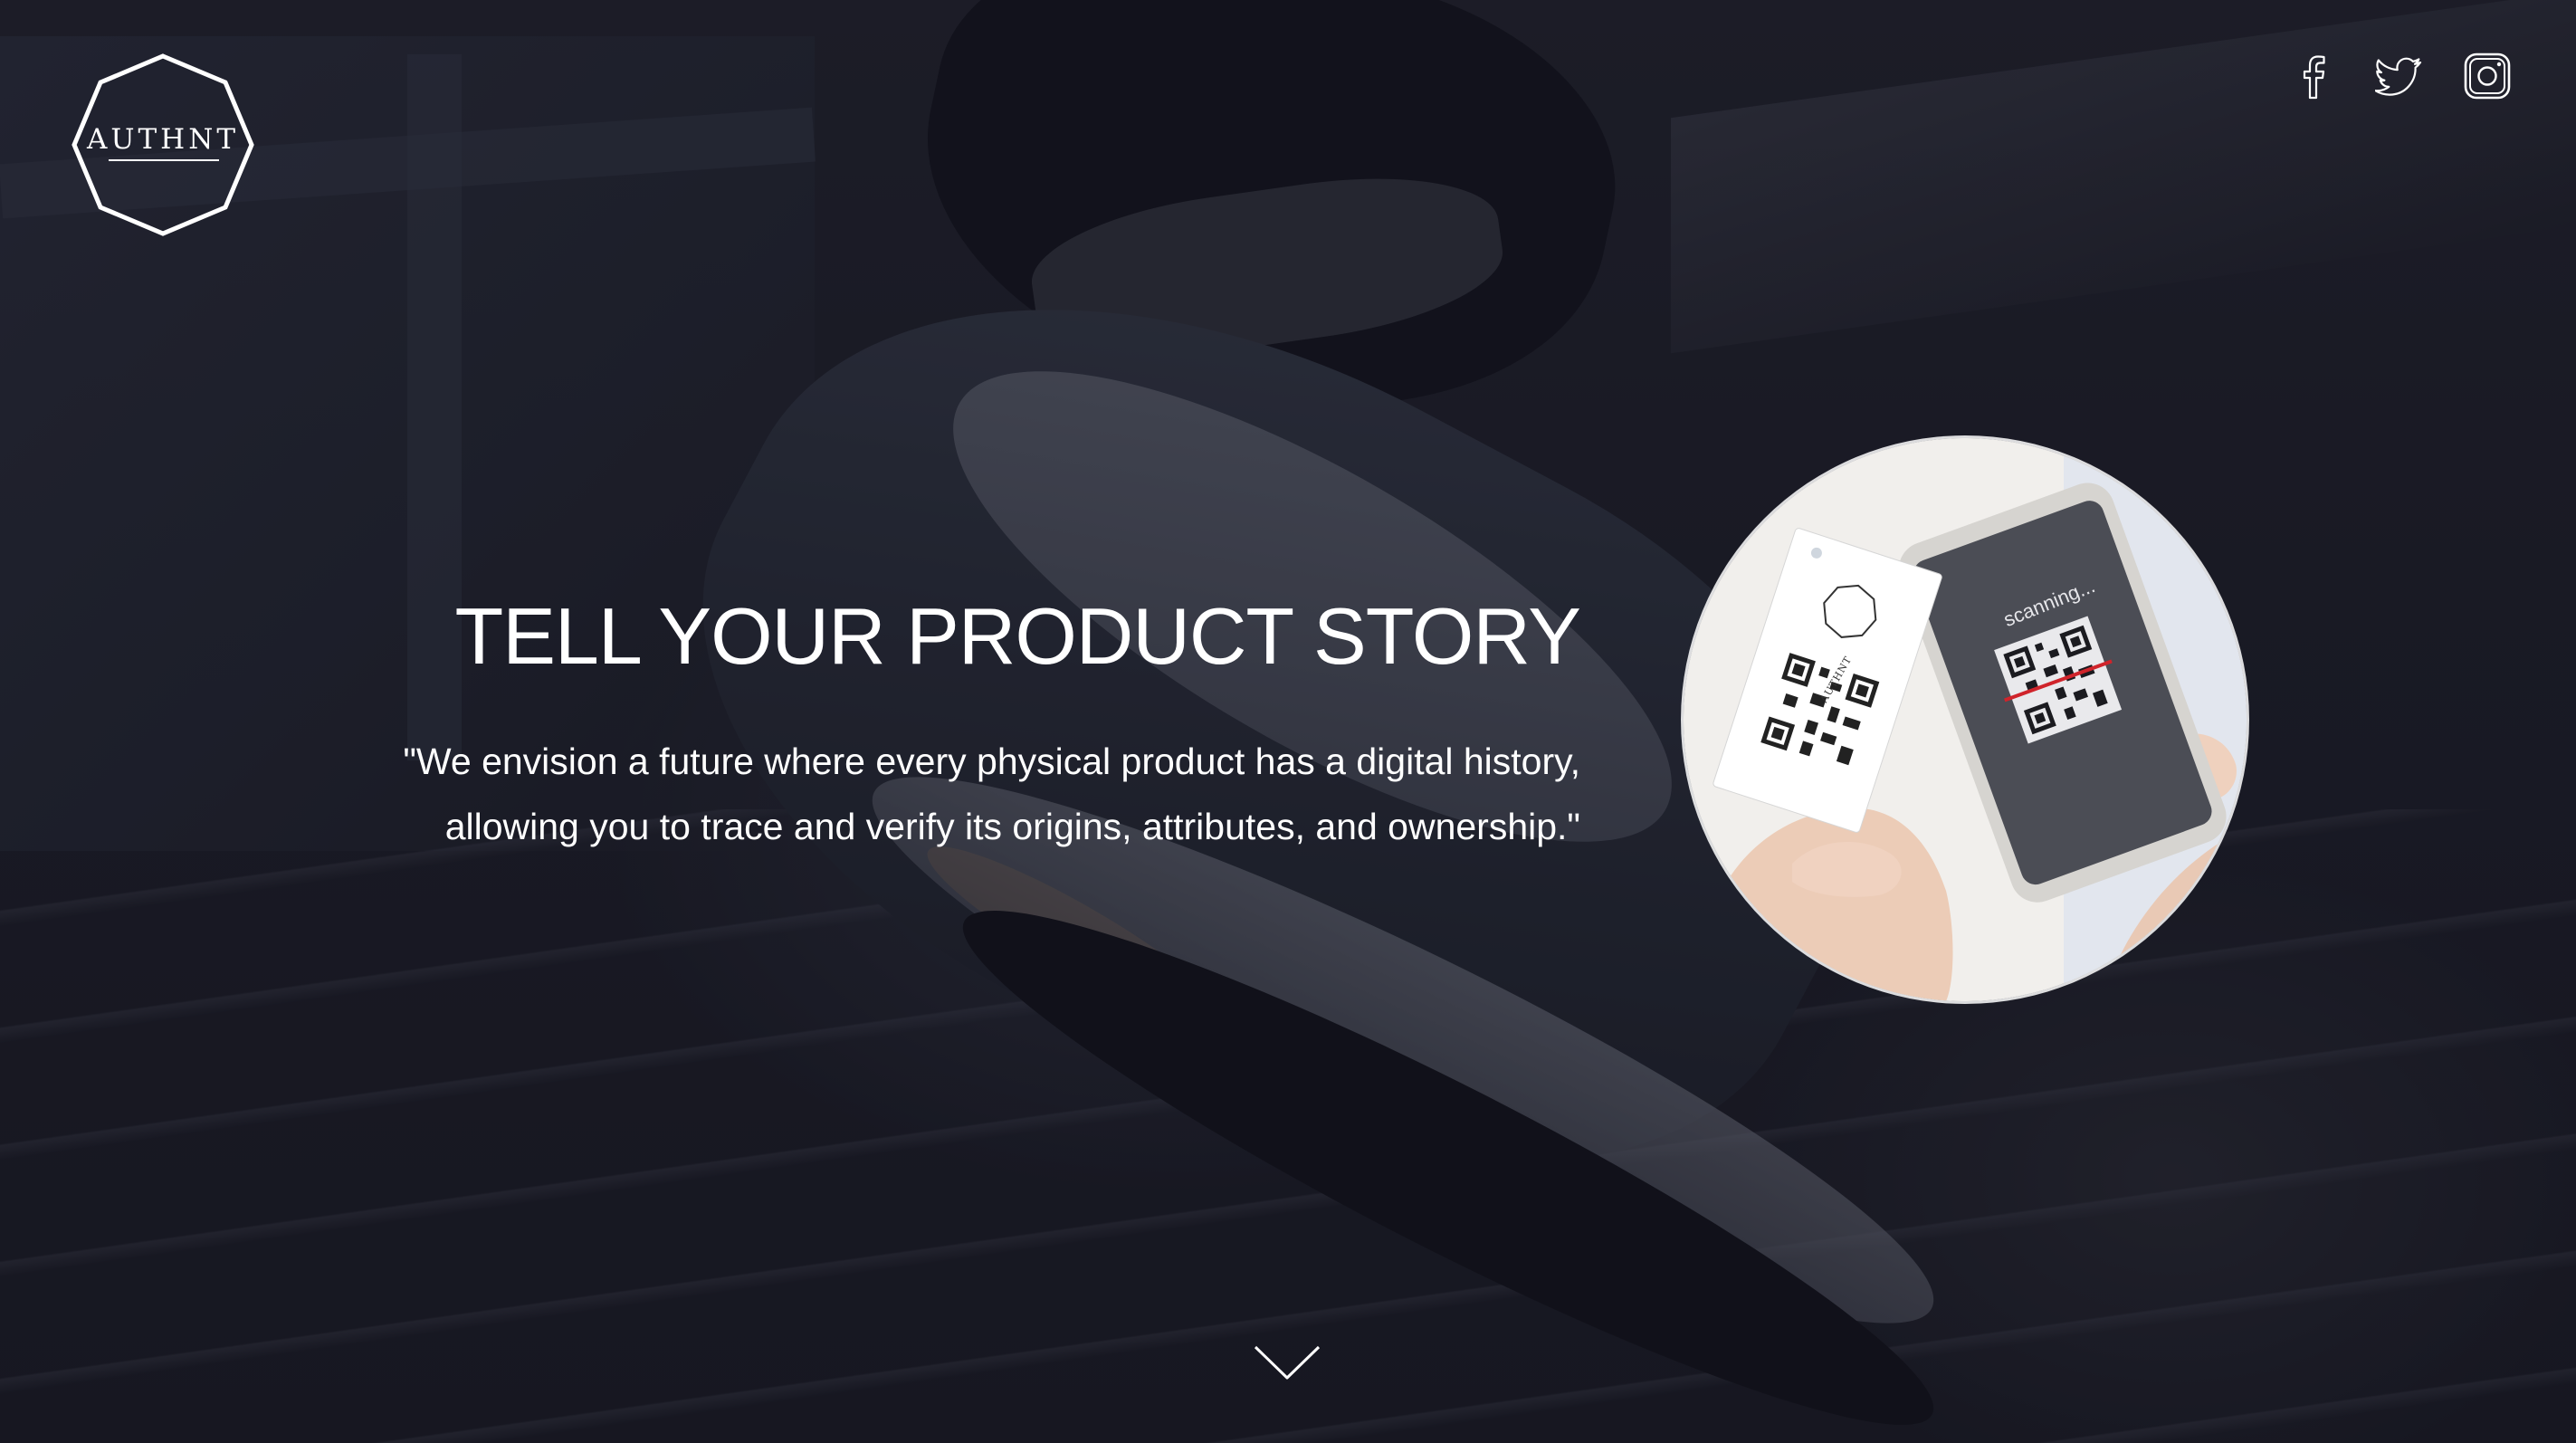 This screenshot has height=1443, width=2576. I want to click on scroll-down-button, so click(1287, 1363).